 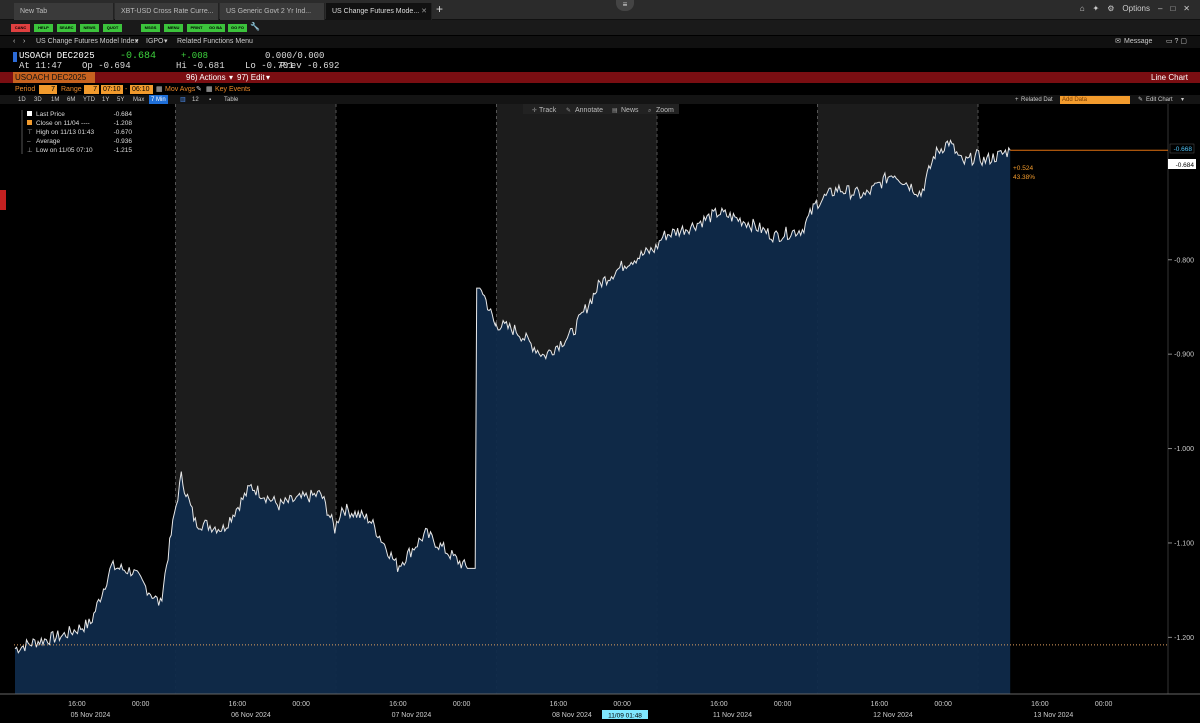 I want to click on fn-key-news: NEWS, so click(x=89, y=28).